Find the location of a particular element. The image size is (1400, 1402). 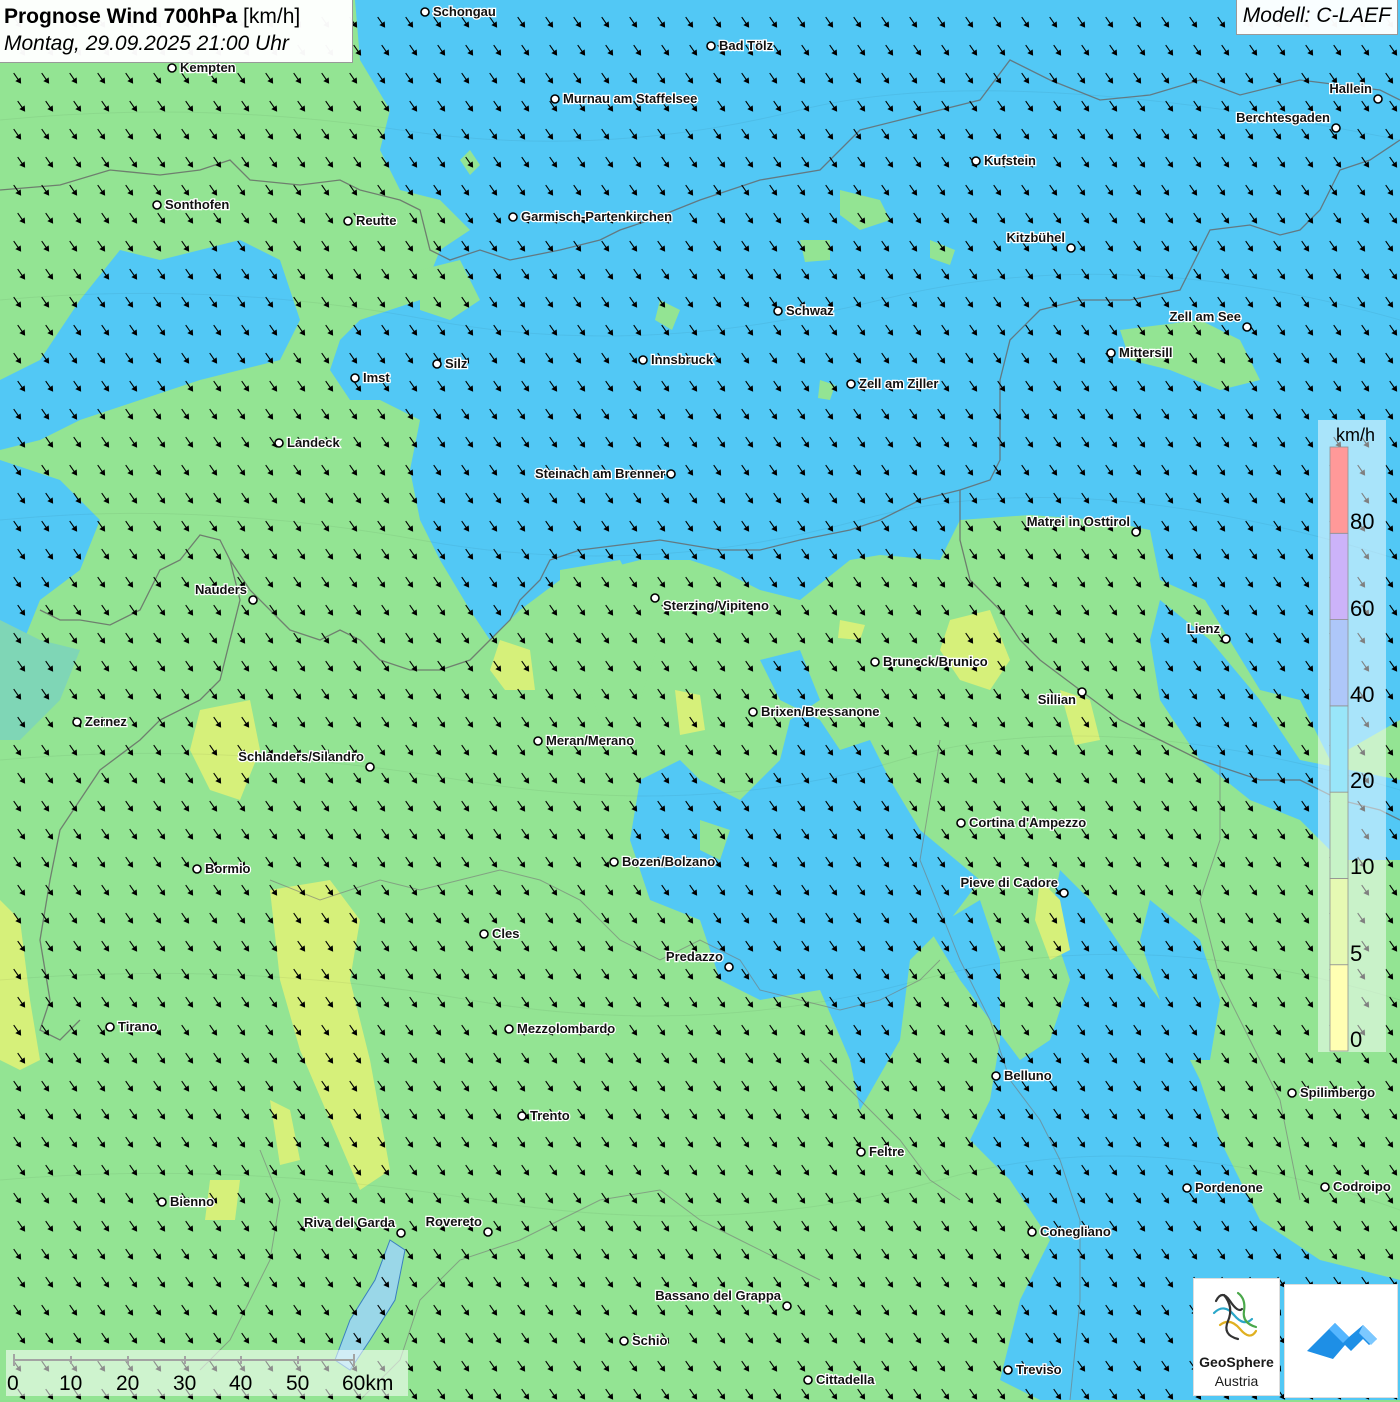

city-label: Steinach am Brenner is located at coordinates (600, 473).